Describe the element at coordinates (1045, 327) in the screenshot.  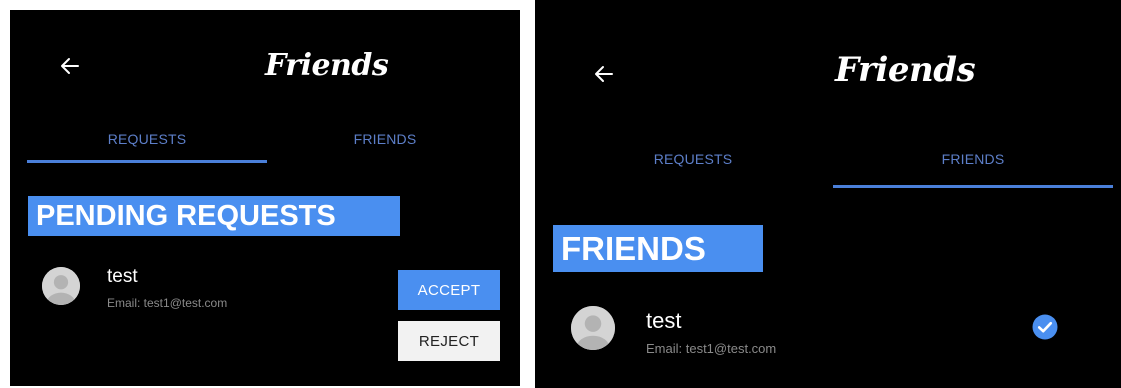
I see `check-circle-icon` at that location.